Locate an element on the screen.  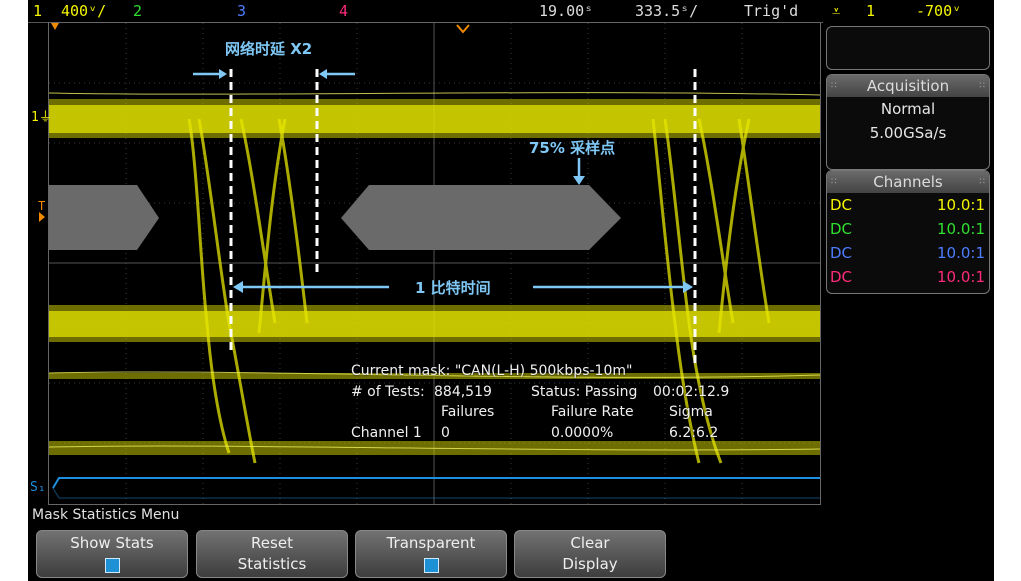
softkey-label: Statistics is located at coordinates (272, 564).